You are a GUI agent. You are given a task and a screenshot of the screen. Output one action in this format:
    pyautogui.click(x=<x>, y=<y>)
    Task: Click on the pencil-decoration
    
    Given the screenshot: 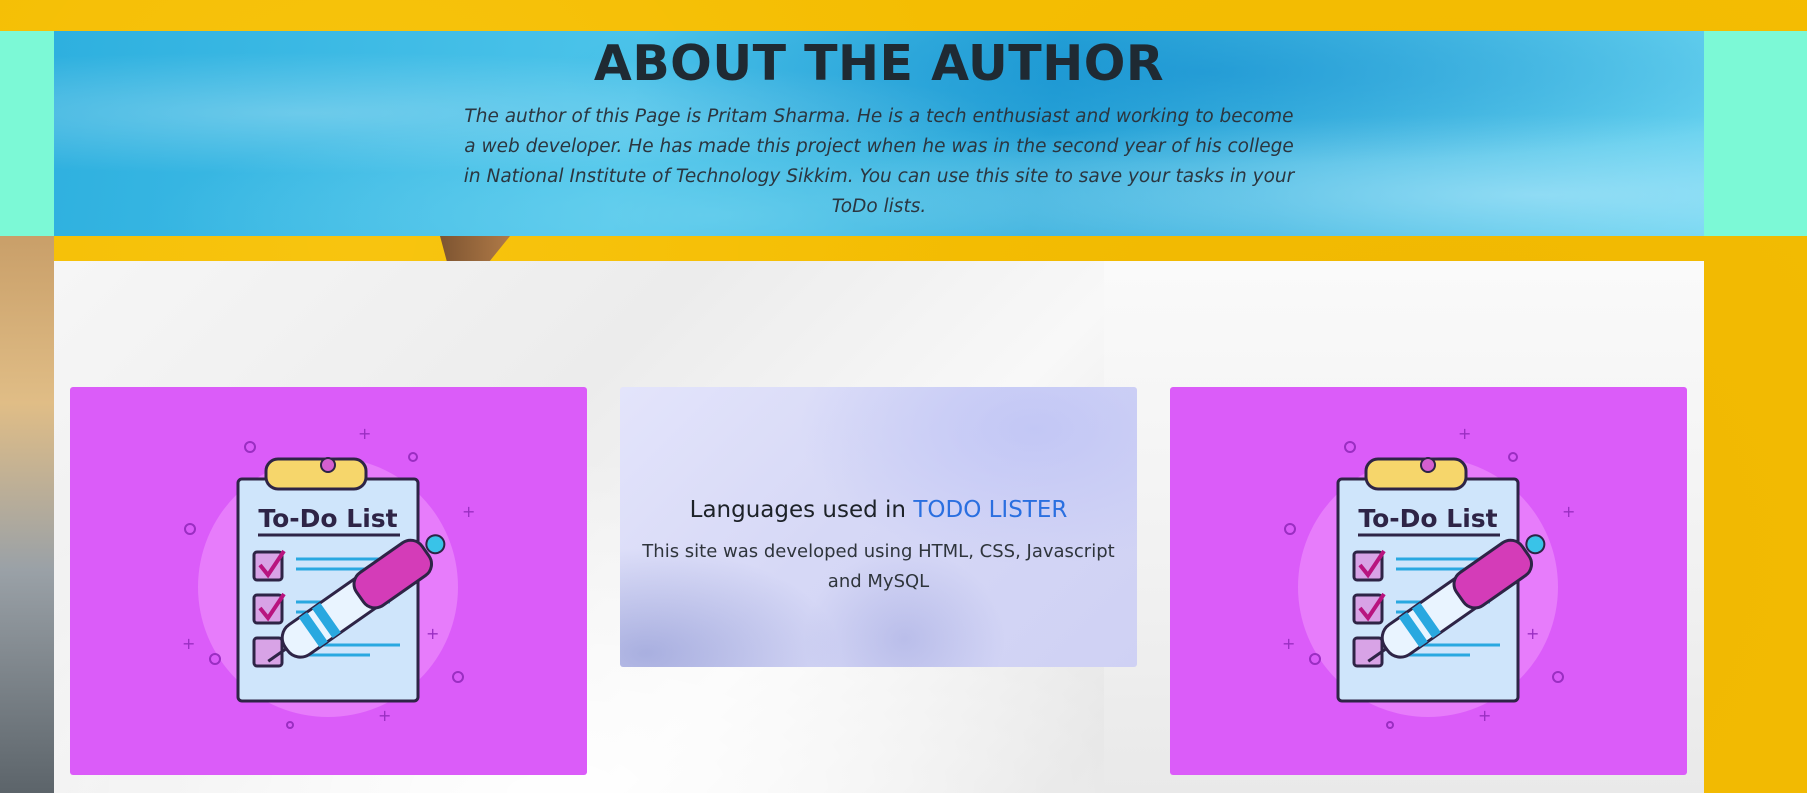 What is the action you would take?
    pyautogui.click(x=27, y=514)
    